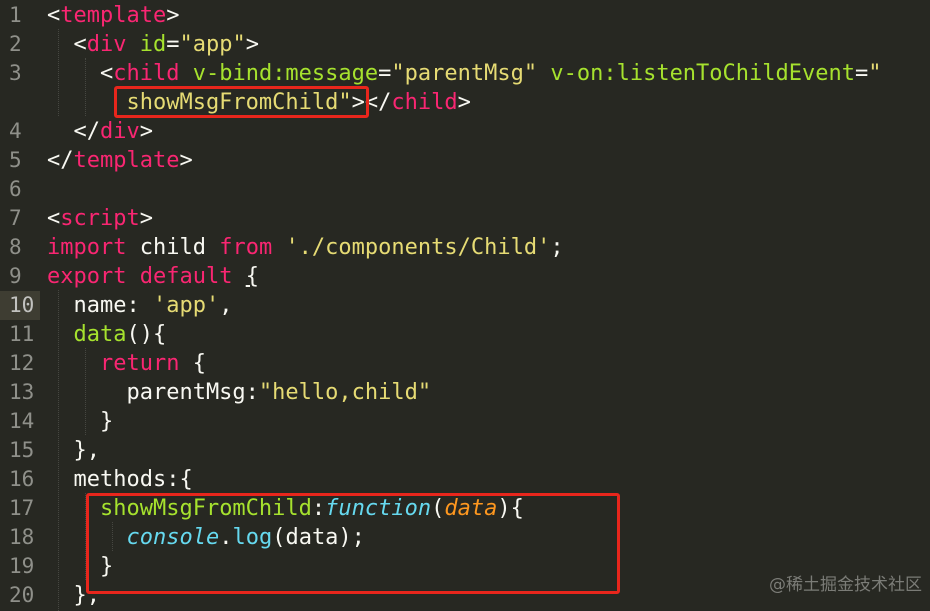 The width and height of the screenshot is (930, 611). Describe the element at coordinates (212, 44) in the screenshot. I see `code-token: "app"` at that location.